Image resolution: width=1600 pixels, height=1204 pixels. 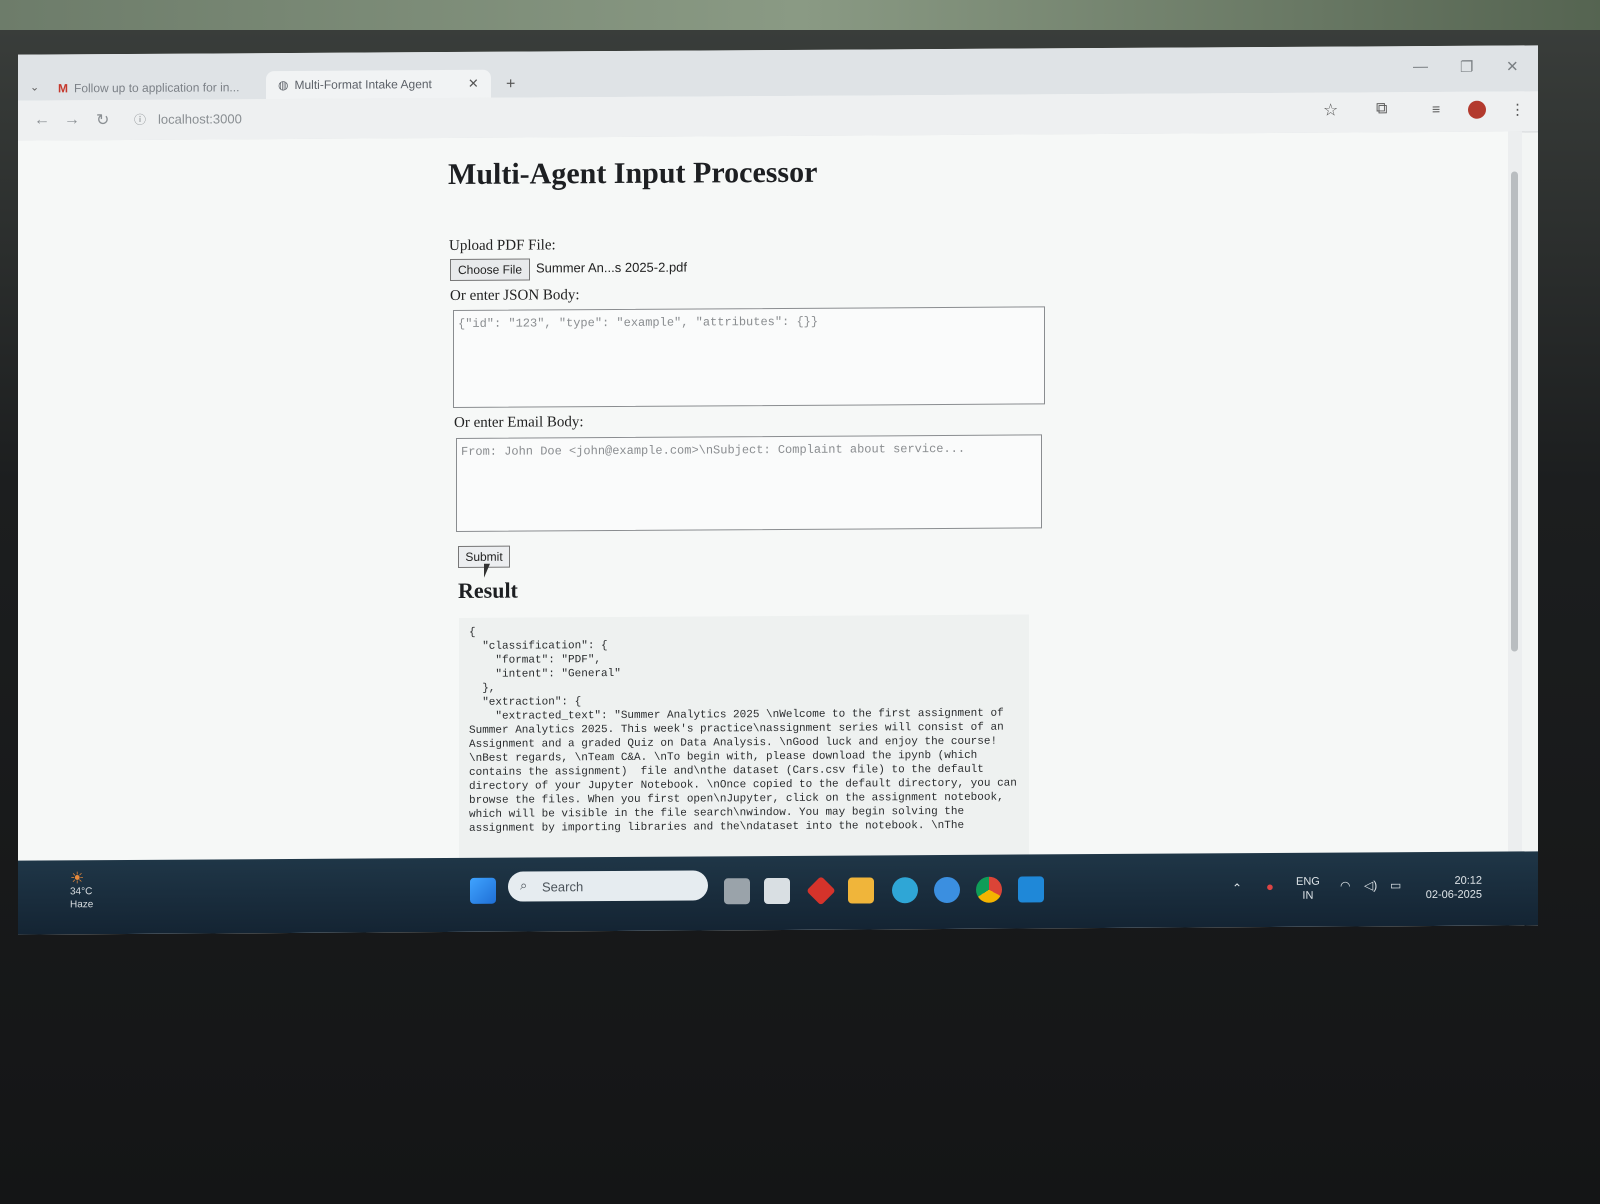 I want to click on search-icon: ⌕, so click(x=524, y=885).